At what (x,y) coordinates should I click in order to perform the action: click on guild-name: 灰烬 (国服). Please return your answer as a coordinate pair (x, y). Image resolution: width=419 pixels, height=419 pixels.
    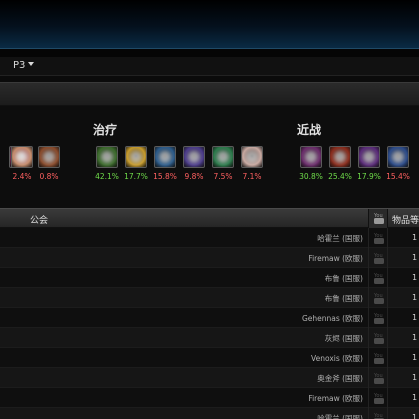
    Looking at the image, I should click on (344, 338).